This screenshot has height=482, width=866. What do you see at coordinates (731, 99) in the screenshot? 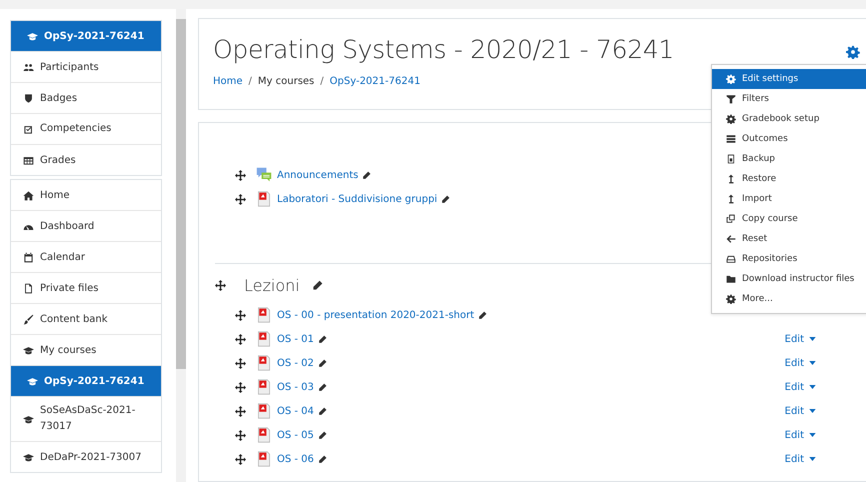
I see `filter-icon` at bounding box center [731, 99].